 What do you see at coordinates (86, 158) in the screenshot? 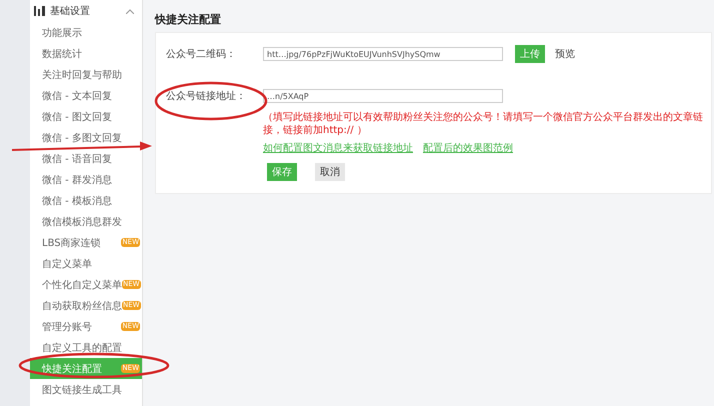
I see `sidebar-item: 微信 - 语音回复` at bounding box center [86, 158].